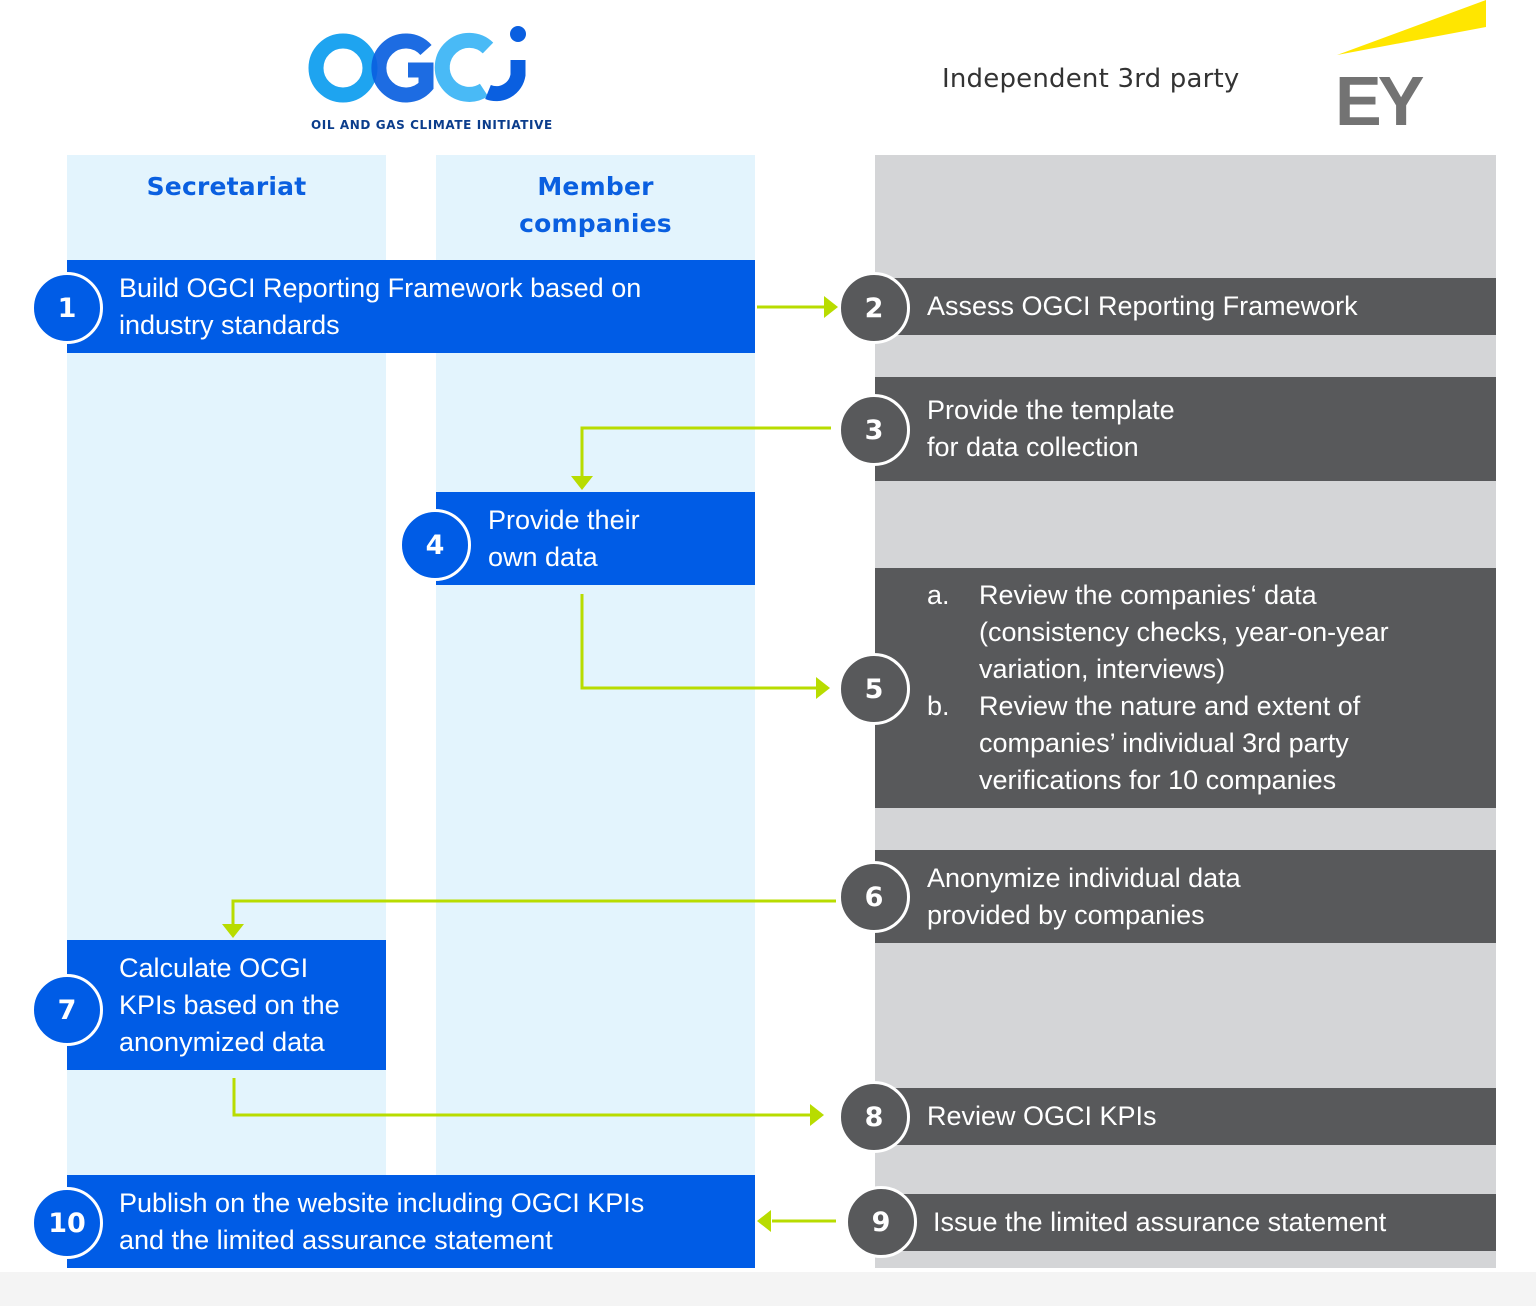 The image size is (1536, 1306). I want to click on step-2-number: 2, so click(874, 308).